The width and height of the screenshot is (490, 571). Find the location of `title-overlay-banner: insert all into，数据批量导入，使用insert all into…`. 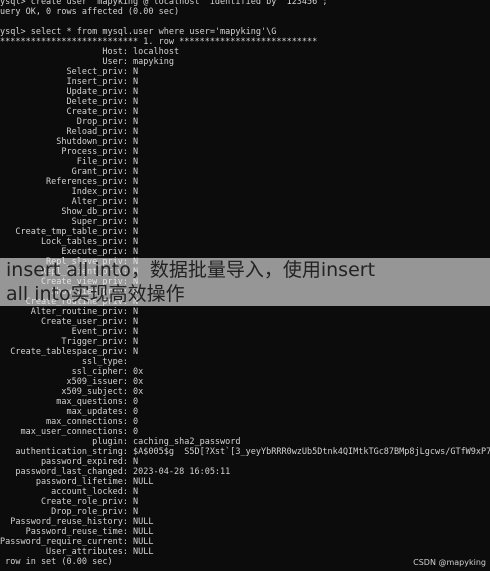

title-overlay-banner: insert all into，数据批量导入，使用insert all into… is located at coordinates (245, 282).